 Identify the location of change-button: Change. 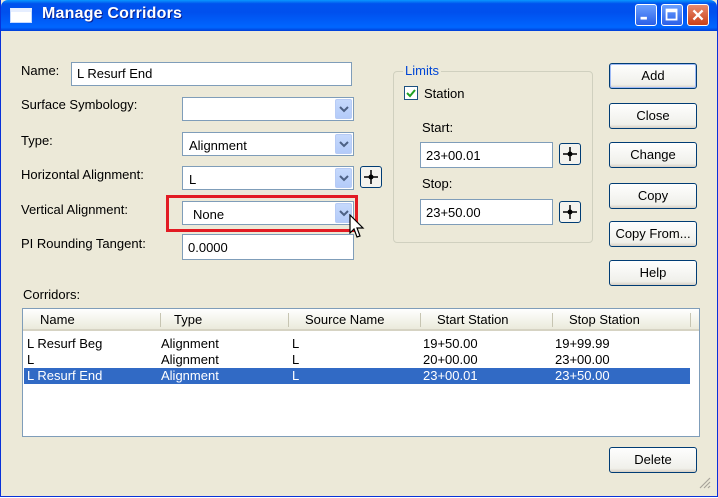
(653, 155).